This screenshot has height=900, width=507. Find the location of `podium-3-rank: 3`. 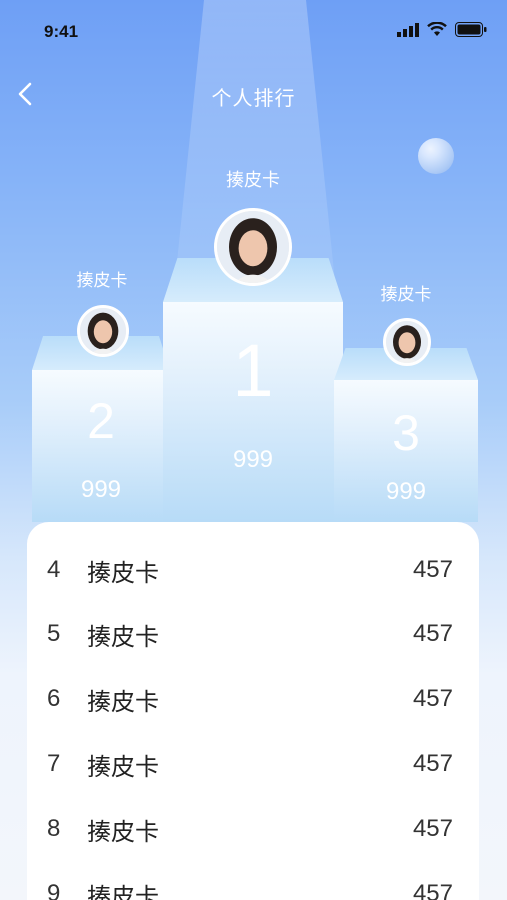

podium-3-rank: 3 is located at coordinates (406, 433).